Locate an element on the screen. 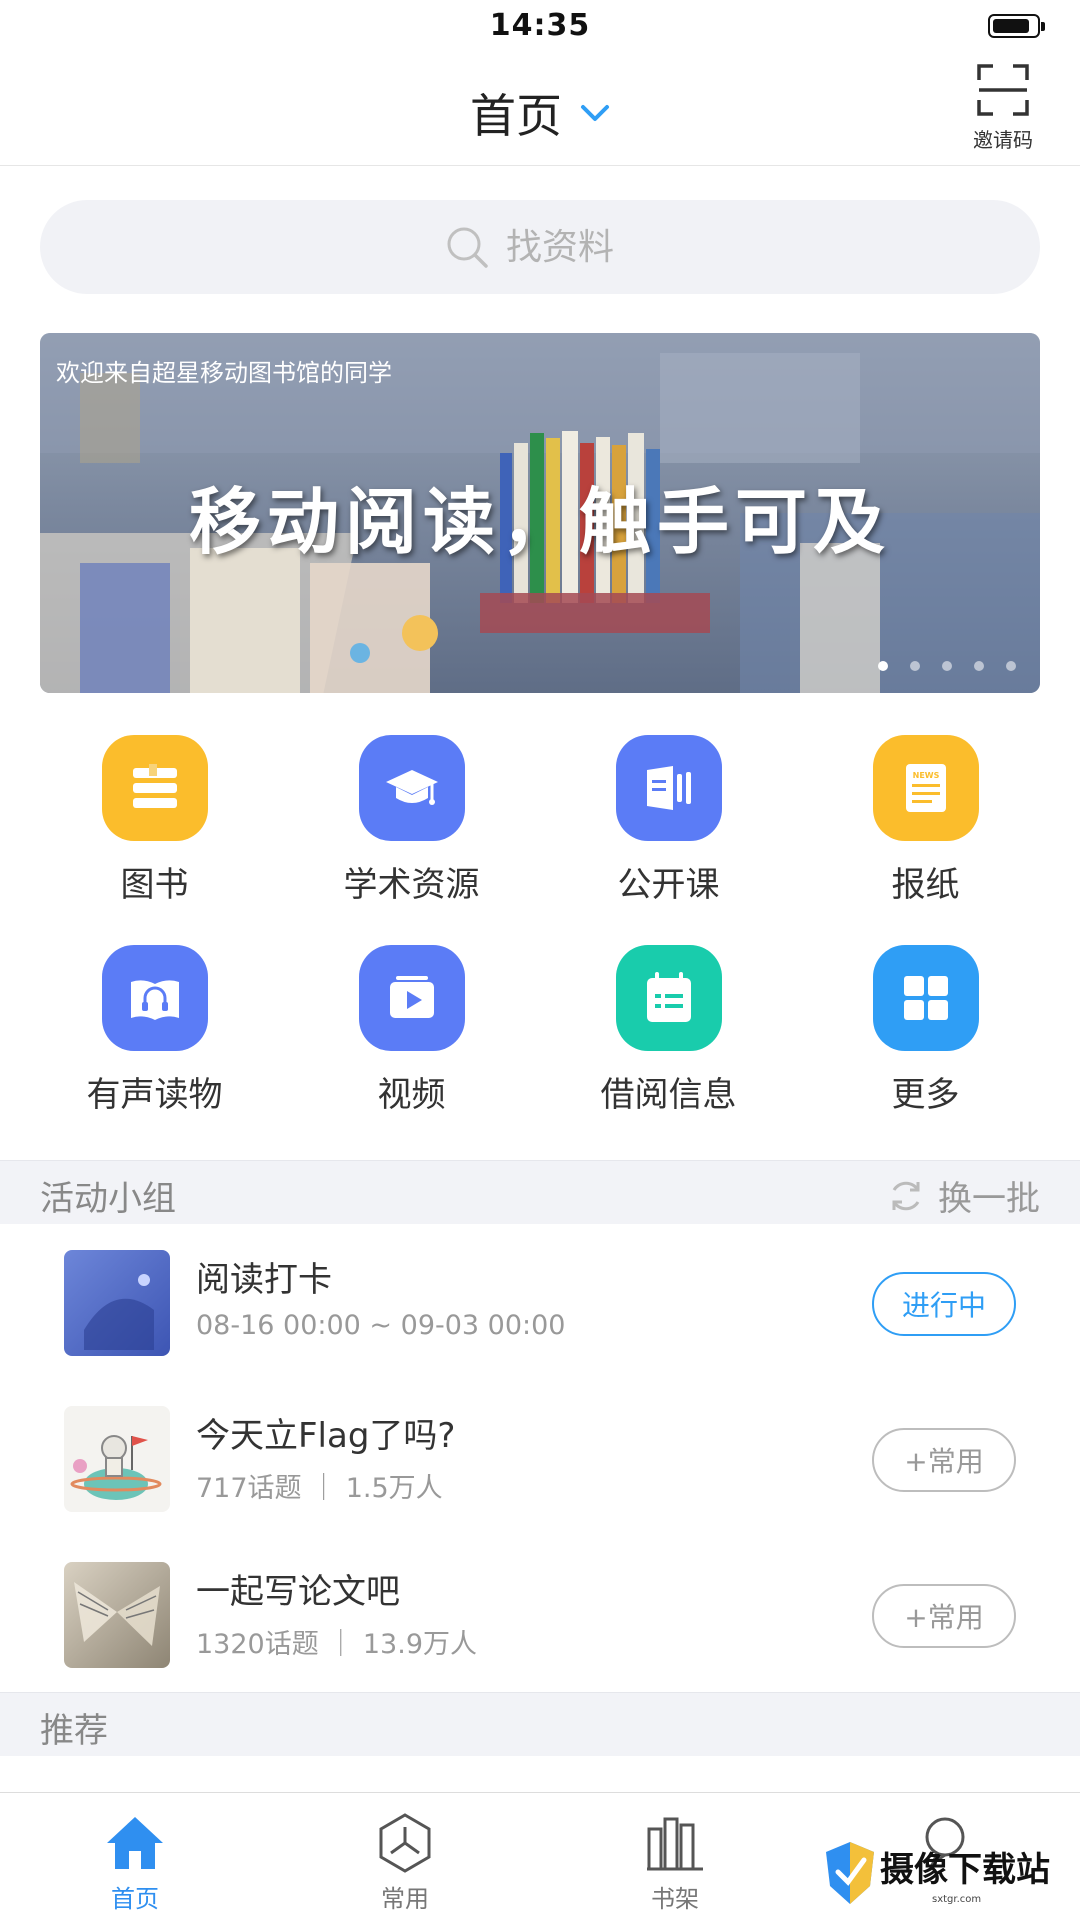 This screenshot has height=1920, width=1080. nav-title-dropdown: 首页 is located at coordinates (540, 113).